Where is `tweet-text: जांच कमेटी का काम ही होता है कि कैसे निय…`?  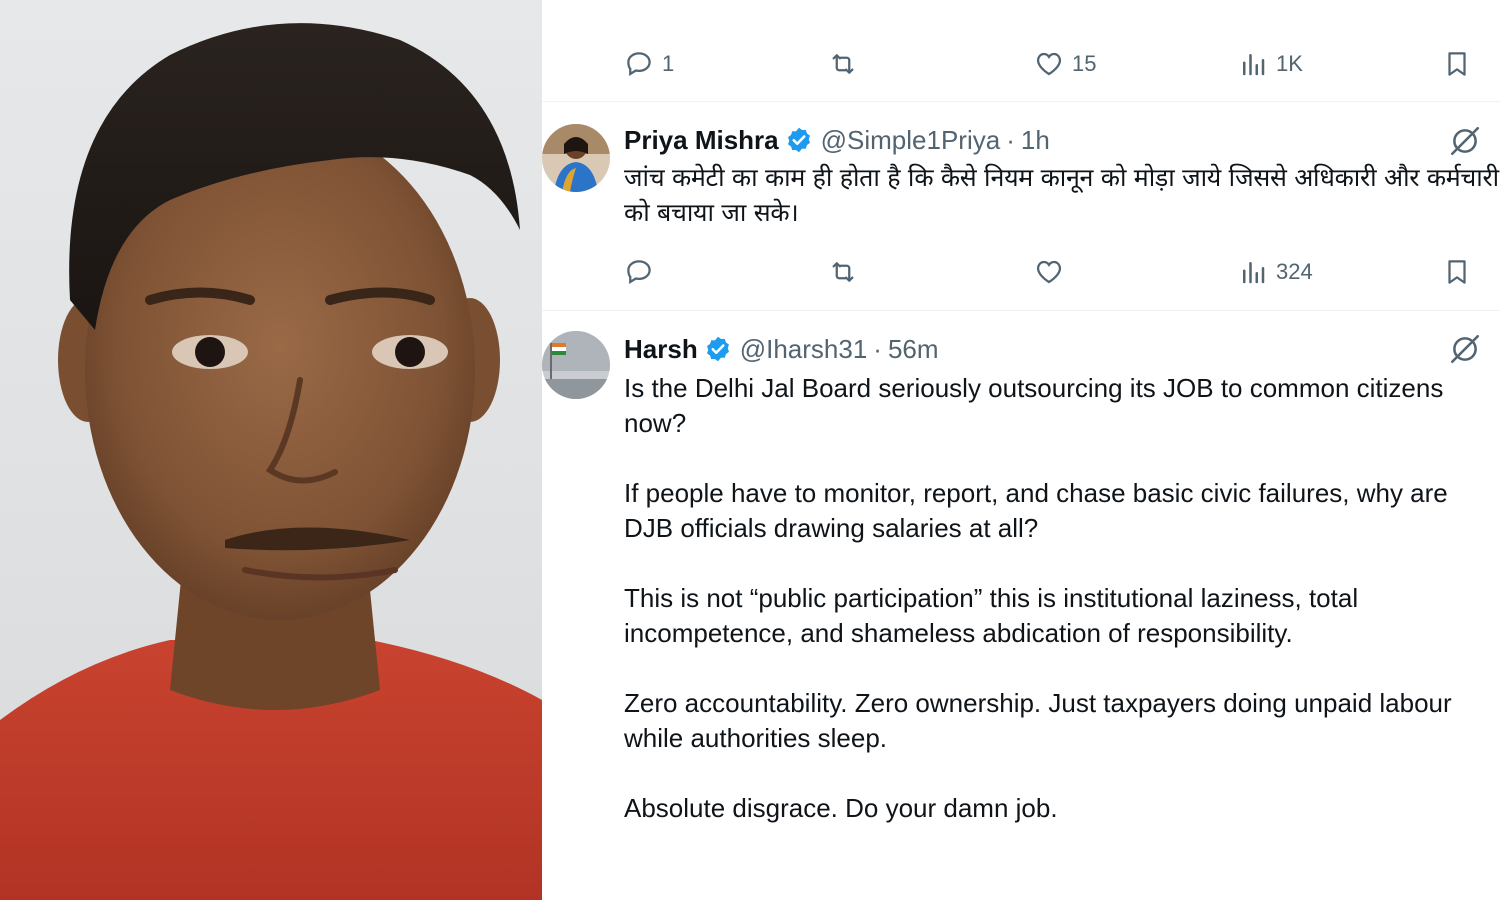 tweet-text: जांच कमेटी का काम ही होता है कि कैसे निय… is located at coordinates (1061, 195).